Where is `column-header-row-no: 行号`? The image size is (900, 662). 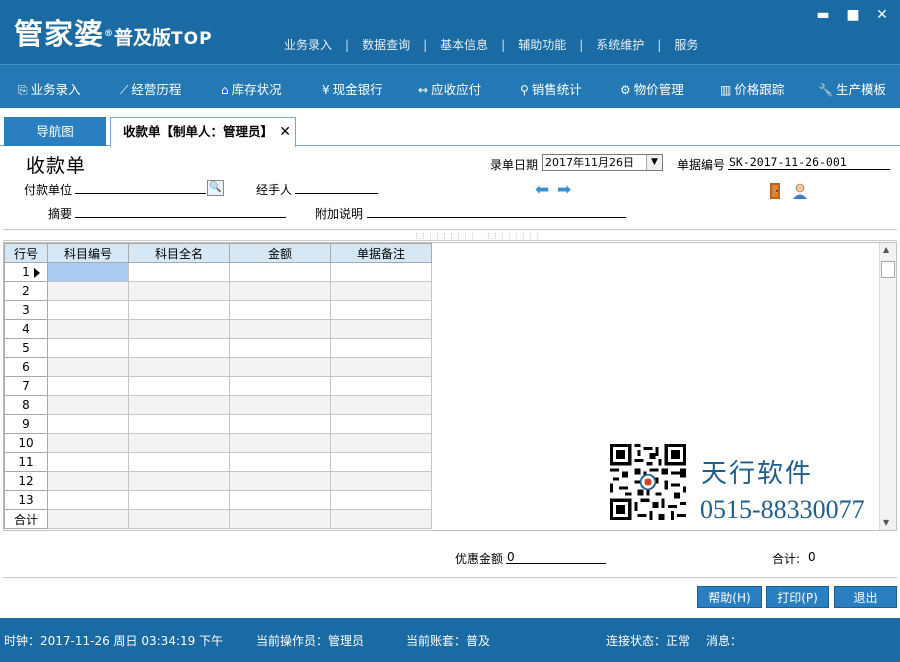 column-header-row-no: 行号 is located at coordinates (26, 253).